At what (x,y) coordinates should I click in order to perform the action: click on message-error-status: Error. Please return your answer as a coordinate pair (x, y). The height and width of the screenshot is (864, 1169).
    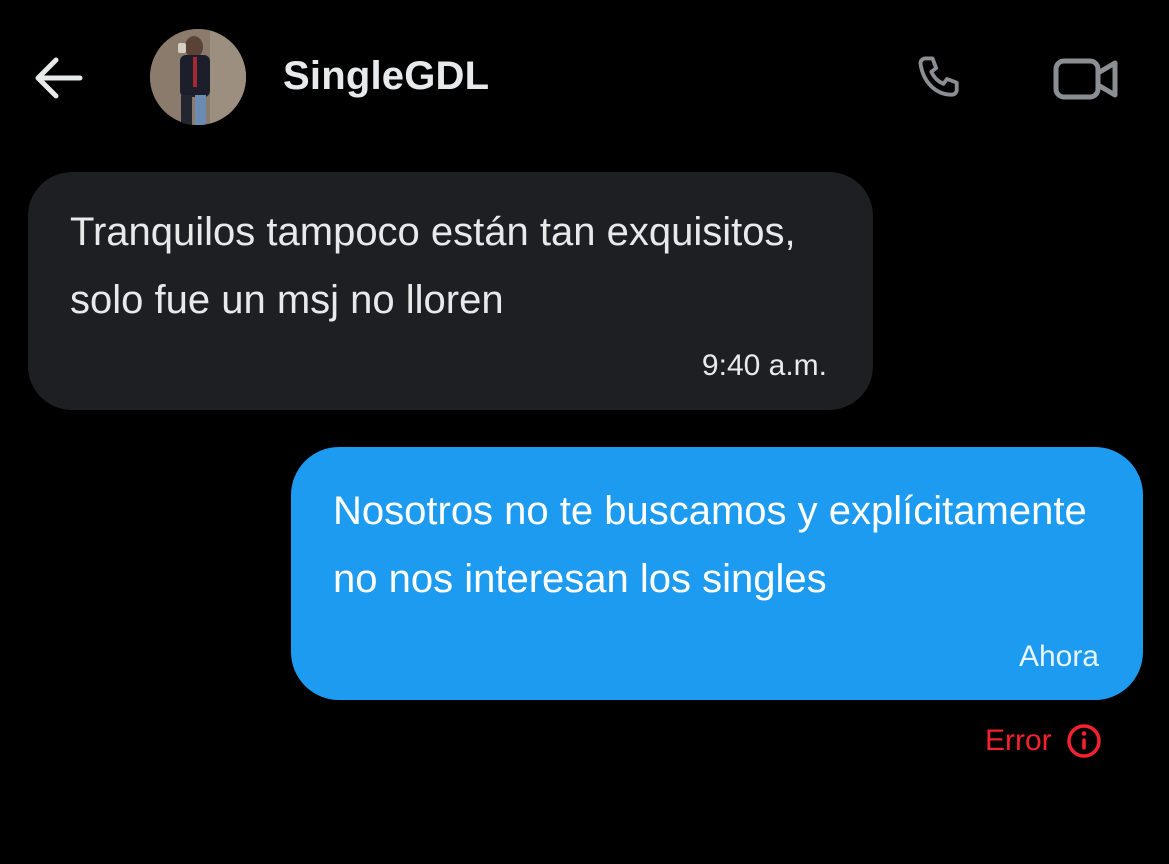
    Looking at the image, I should click on (1043, 741).